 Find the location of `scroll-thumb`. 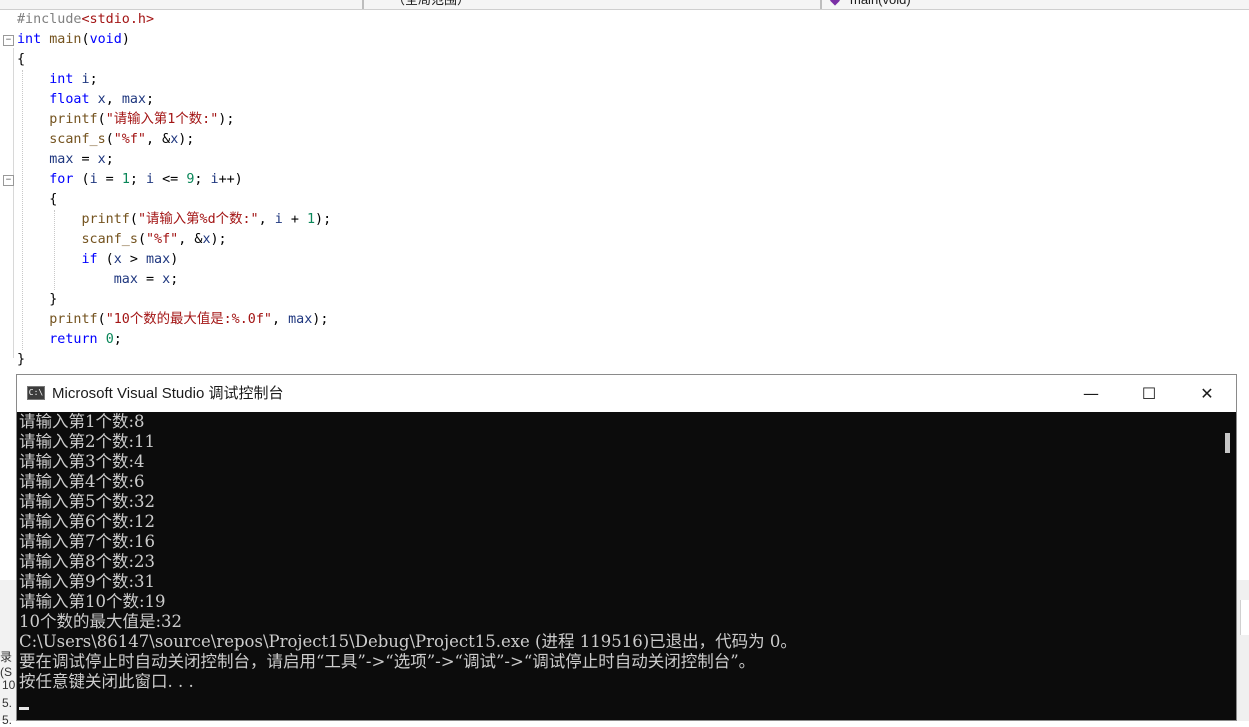

scroll-thumb is located at coordinates (1227, 443).